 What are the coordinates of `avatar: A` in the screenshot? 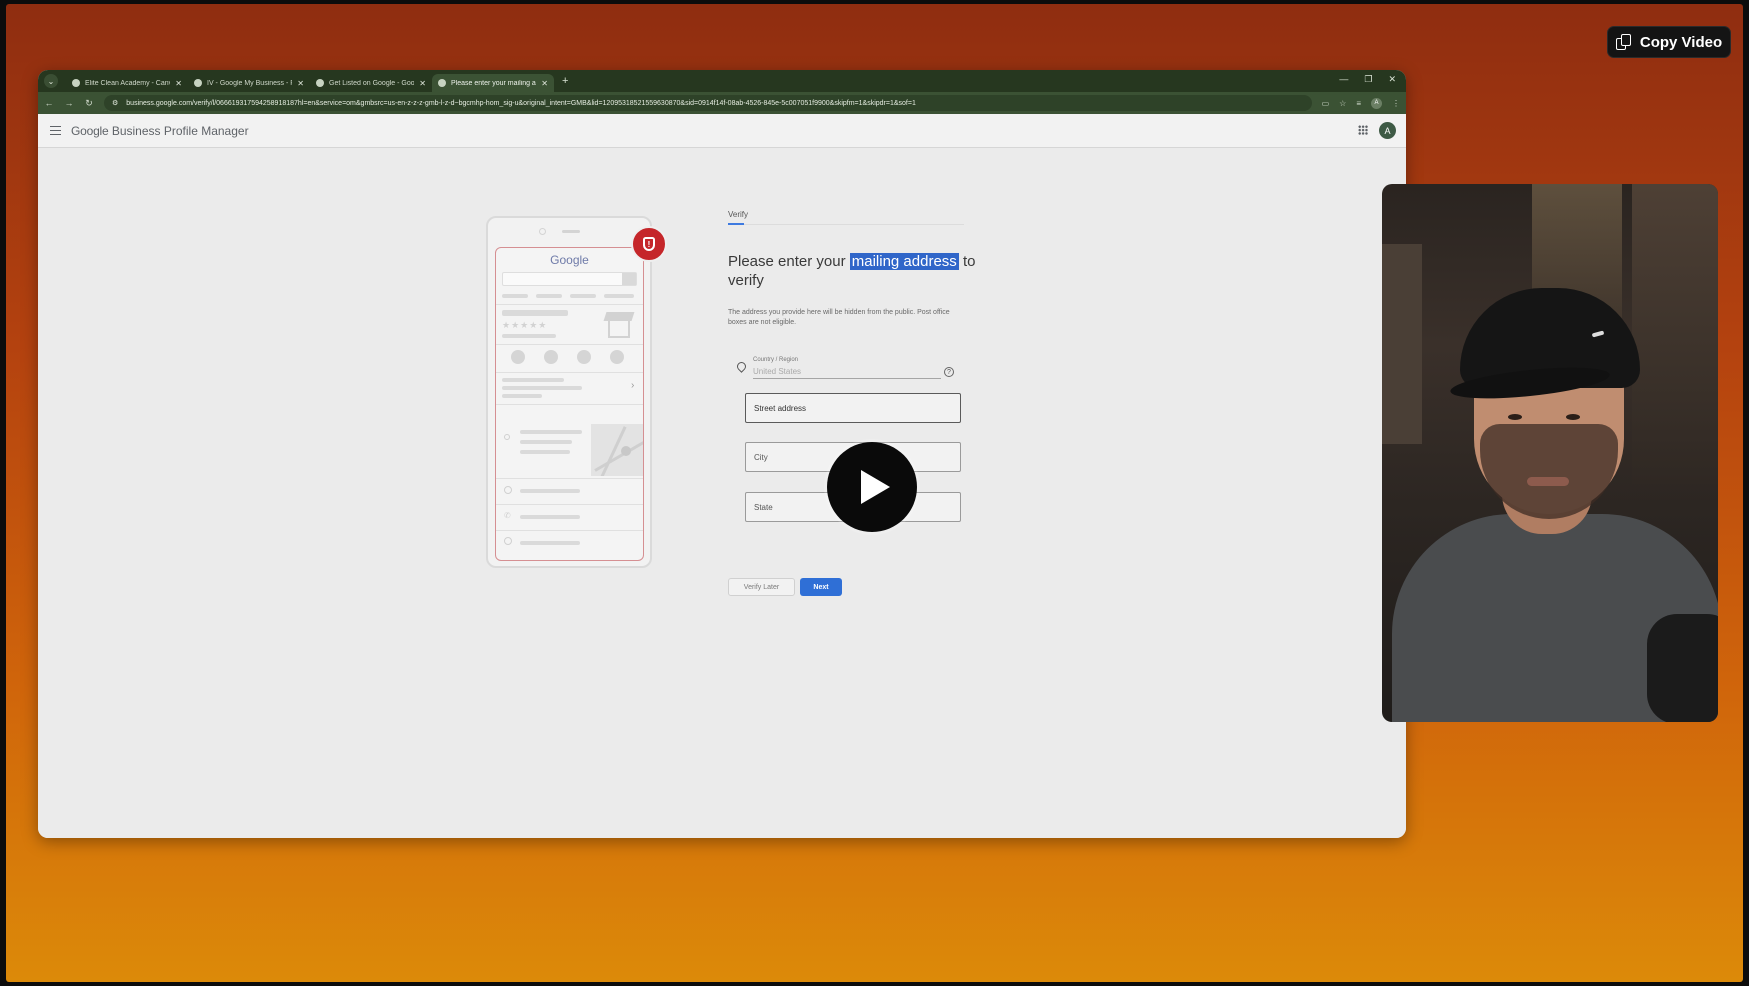 It's located at (1387, 130).